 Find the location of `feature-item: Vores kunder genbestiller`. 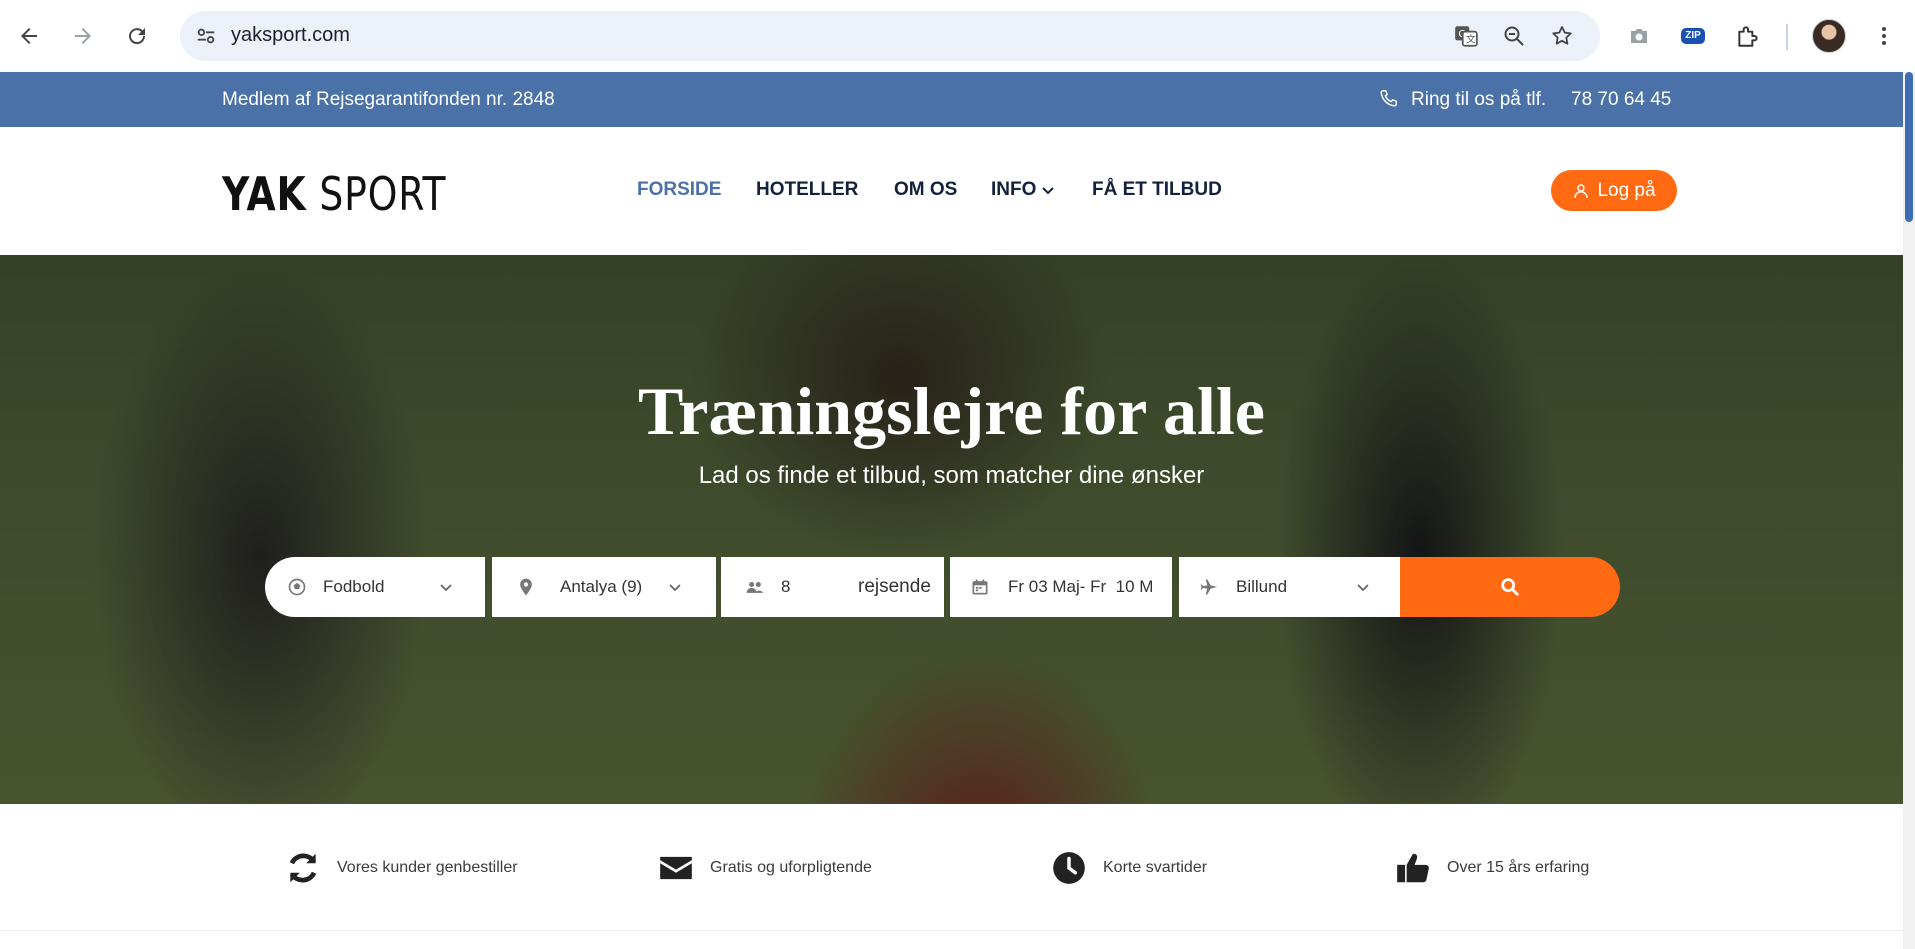

feature-item: Vores kunder genbestiller is located at coordinates (401, 868).